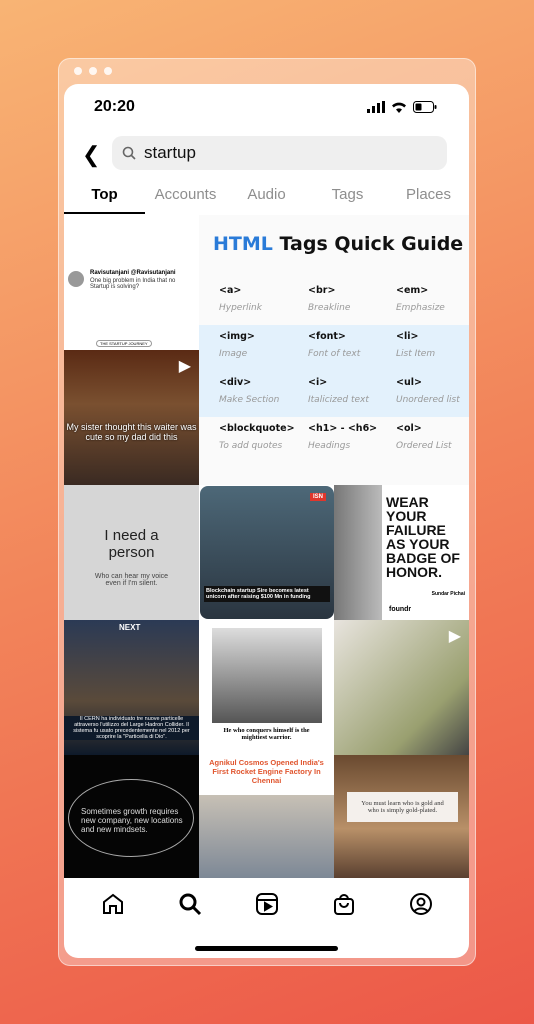  Describe the element at coordinates (266, 108) in the screenshot. I see `status-bar: 20:20` at that location.